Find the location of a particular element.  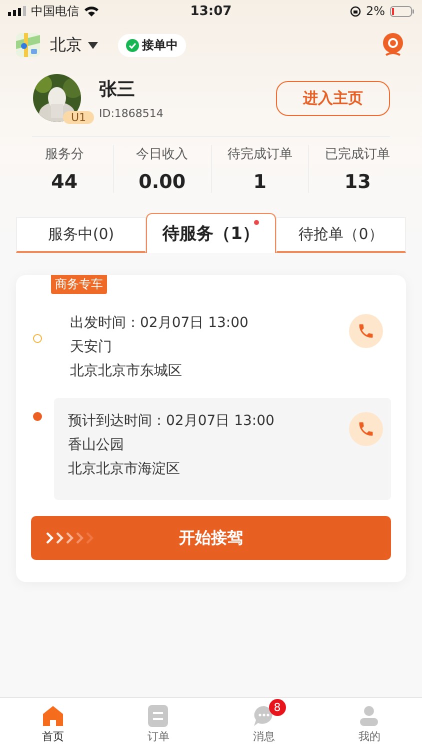

status-label: 接单中 is located at coordinates (160, 45).